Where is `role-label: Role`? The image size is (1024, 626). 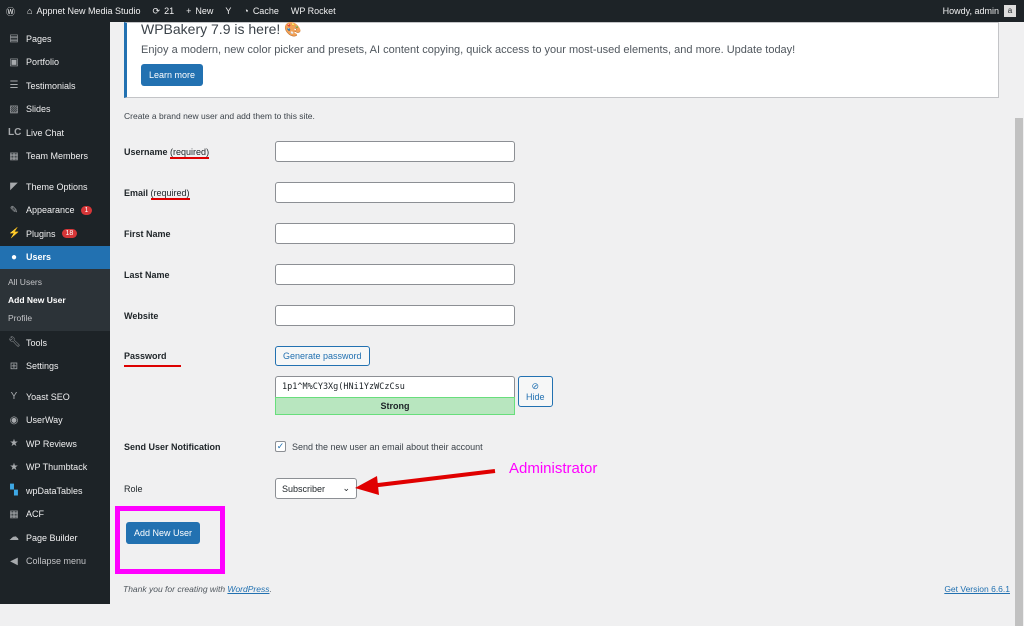 role-label: Role is located at coordinates (133, 488).